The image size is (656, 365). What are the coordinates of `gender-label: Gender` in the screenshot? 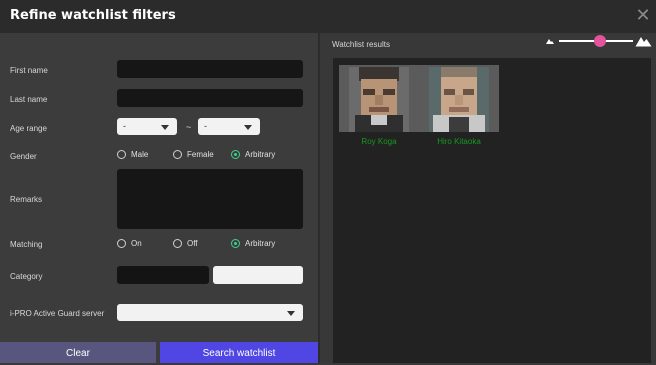 It's located at (23, 156).